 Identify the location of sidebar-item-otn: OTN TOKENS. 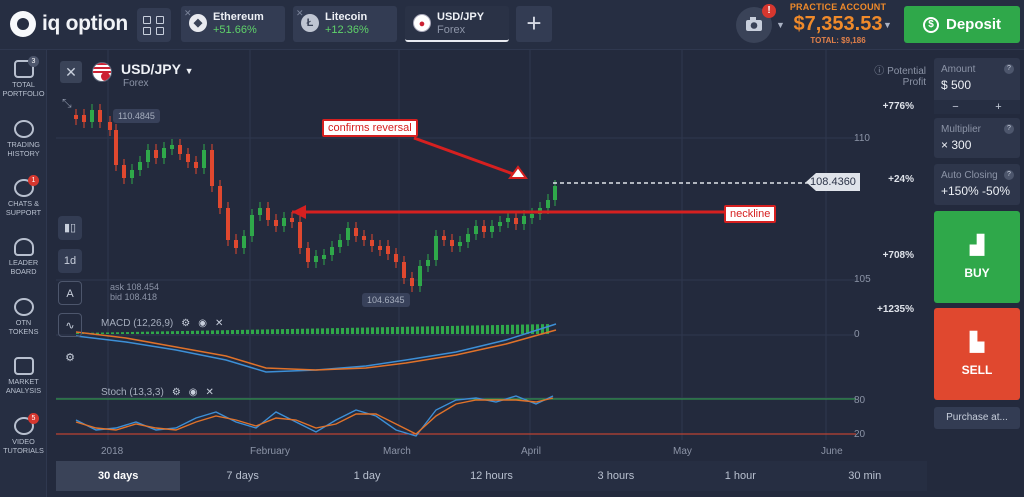
(23, 317).